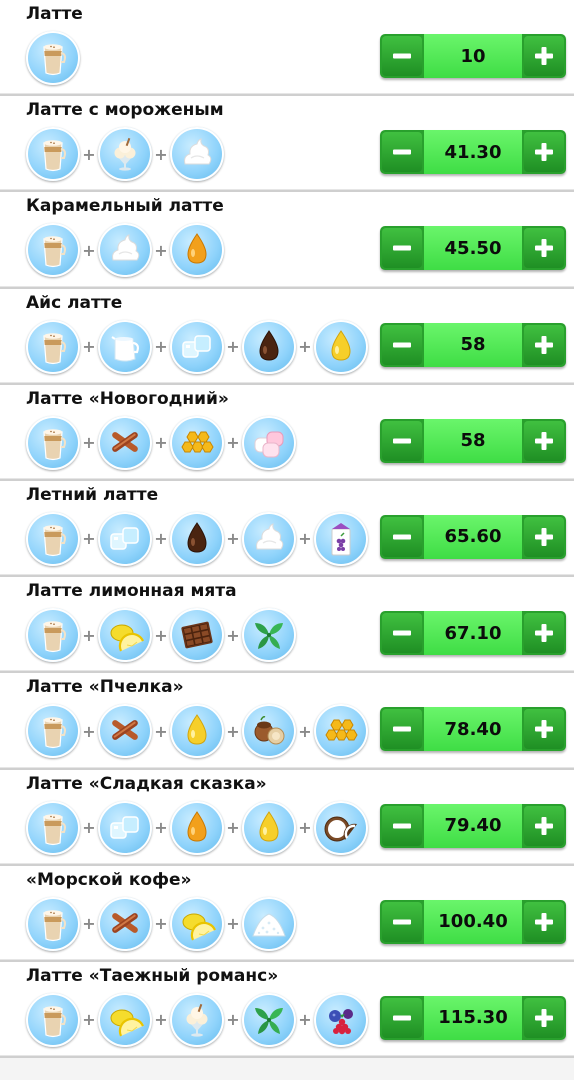  What do you see at coordinates (197, 731) in the screenshot?
I see `honey-drop-icon` at bounding box center [197, 731].